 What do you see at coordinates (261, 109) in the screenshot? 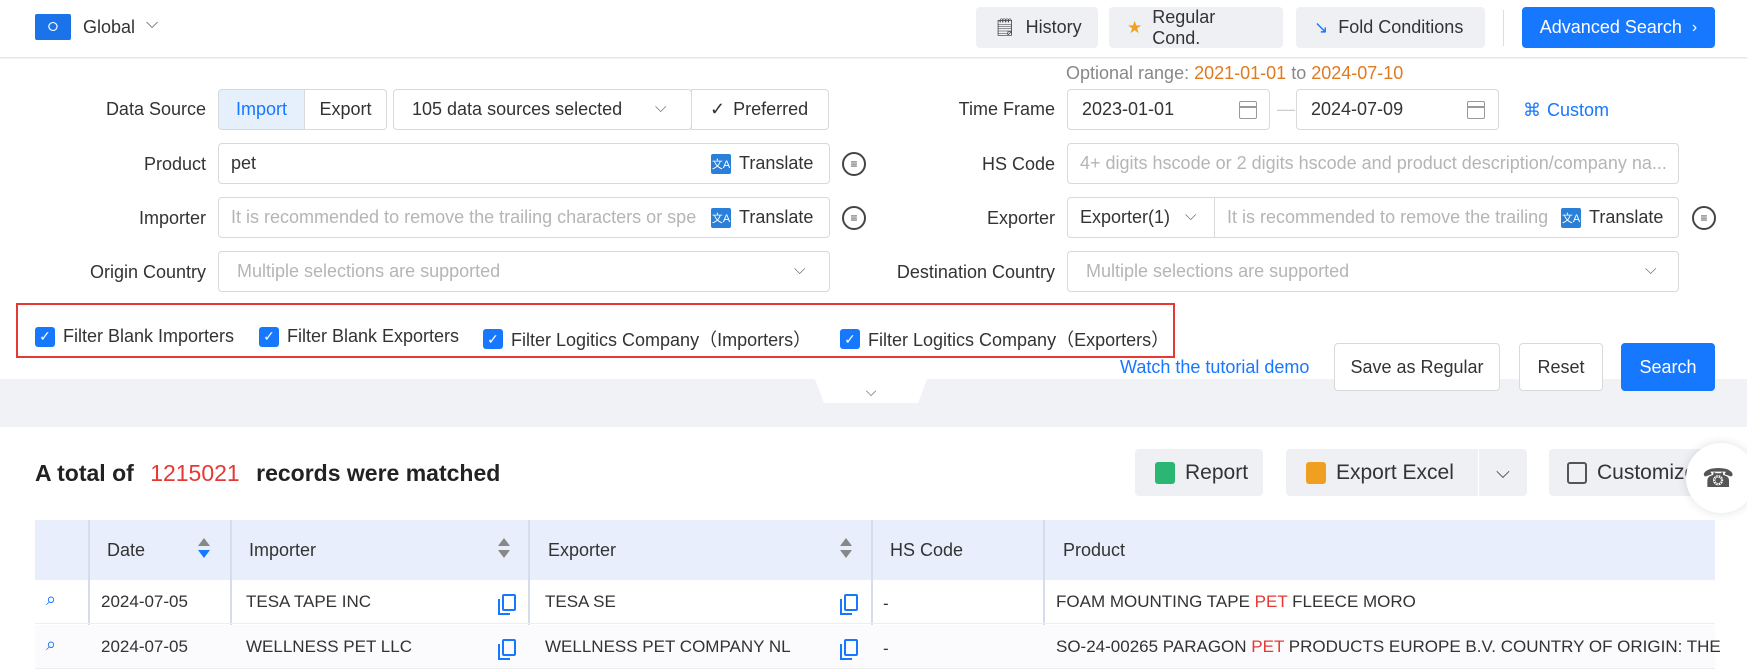
I see `import-toggle: Import` at bounding box center [261, 109].